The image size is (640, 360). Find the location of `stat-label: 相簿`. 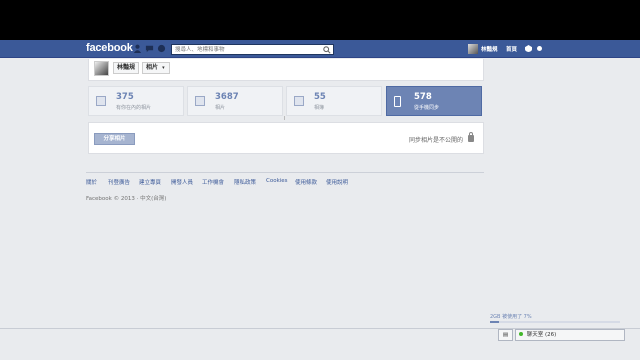

stat-label: 相簿 is located at coordinates (319, 108).